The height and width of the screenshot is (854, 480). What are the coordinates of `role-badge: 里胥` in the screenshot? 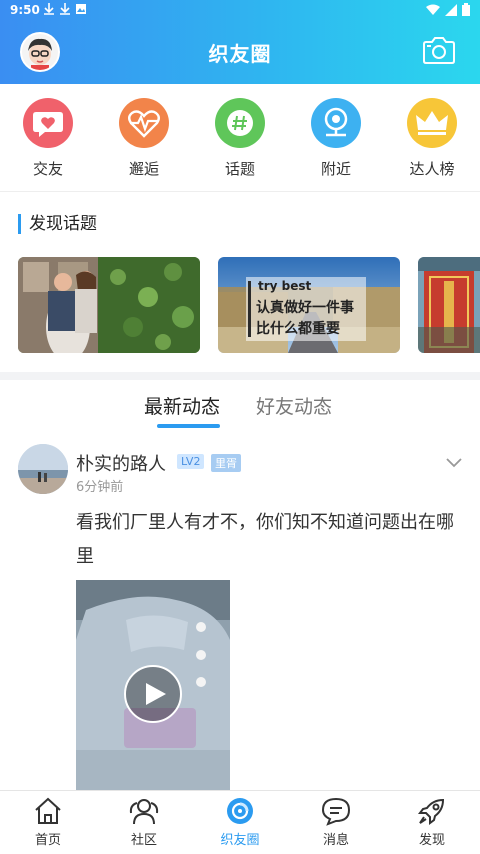 It's located at (226, 463).